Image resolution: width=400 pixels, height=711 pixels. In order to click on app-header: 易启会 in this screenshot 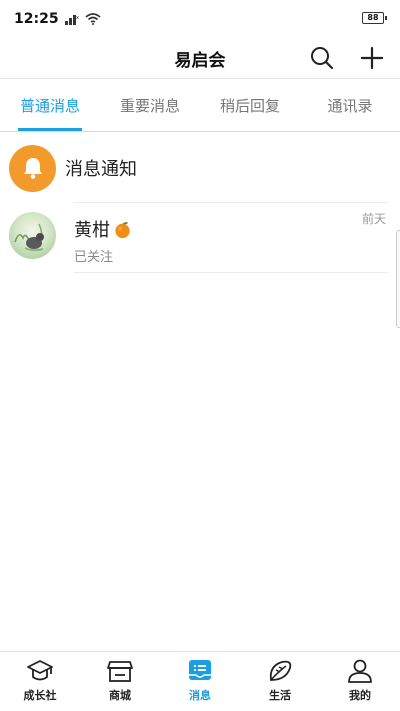, I will do `click(200, 58)`.